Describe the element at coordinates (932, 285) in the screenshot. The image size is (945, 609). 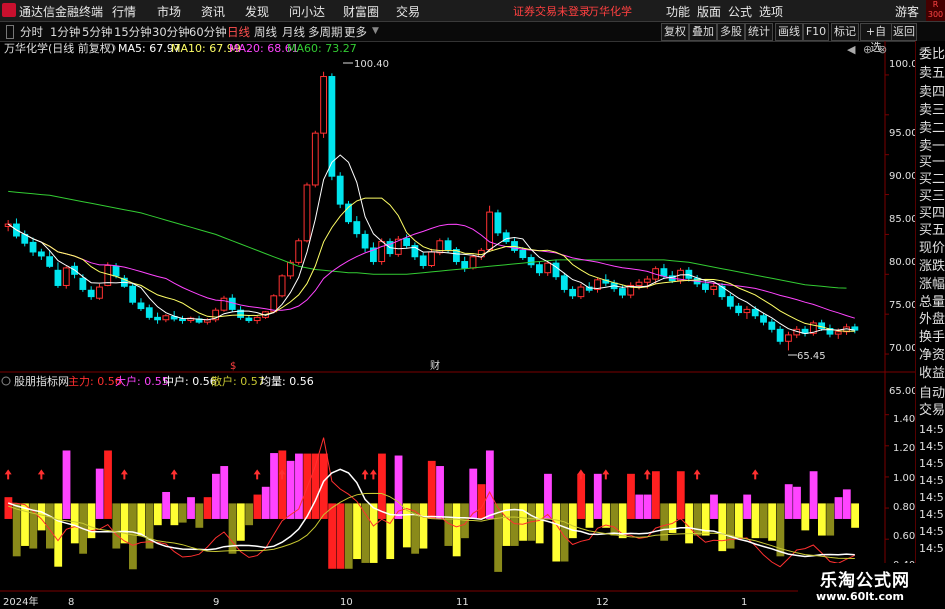
I see `panel-item: 涨幅` at that location.